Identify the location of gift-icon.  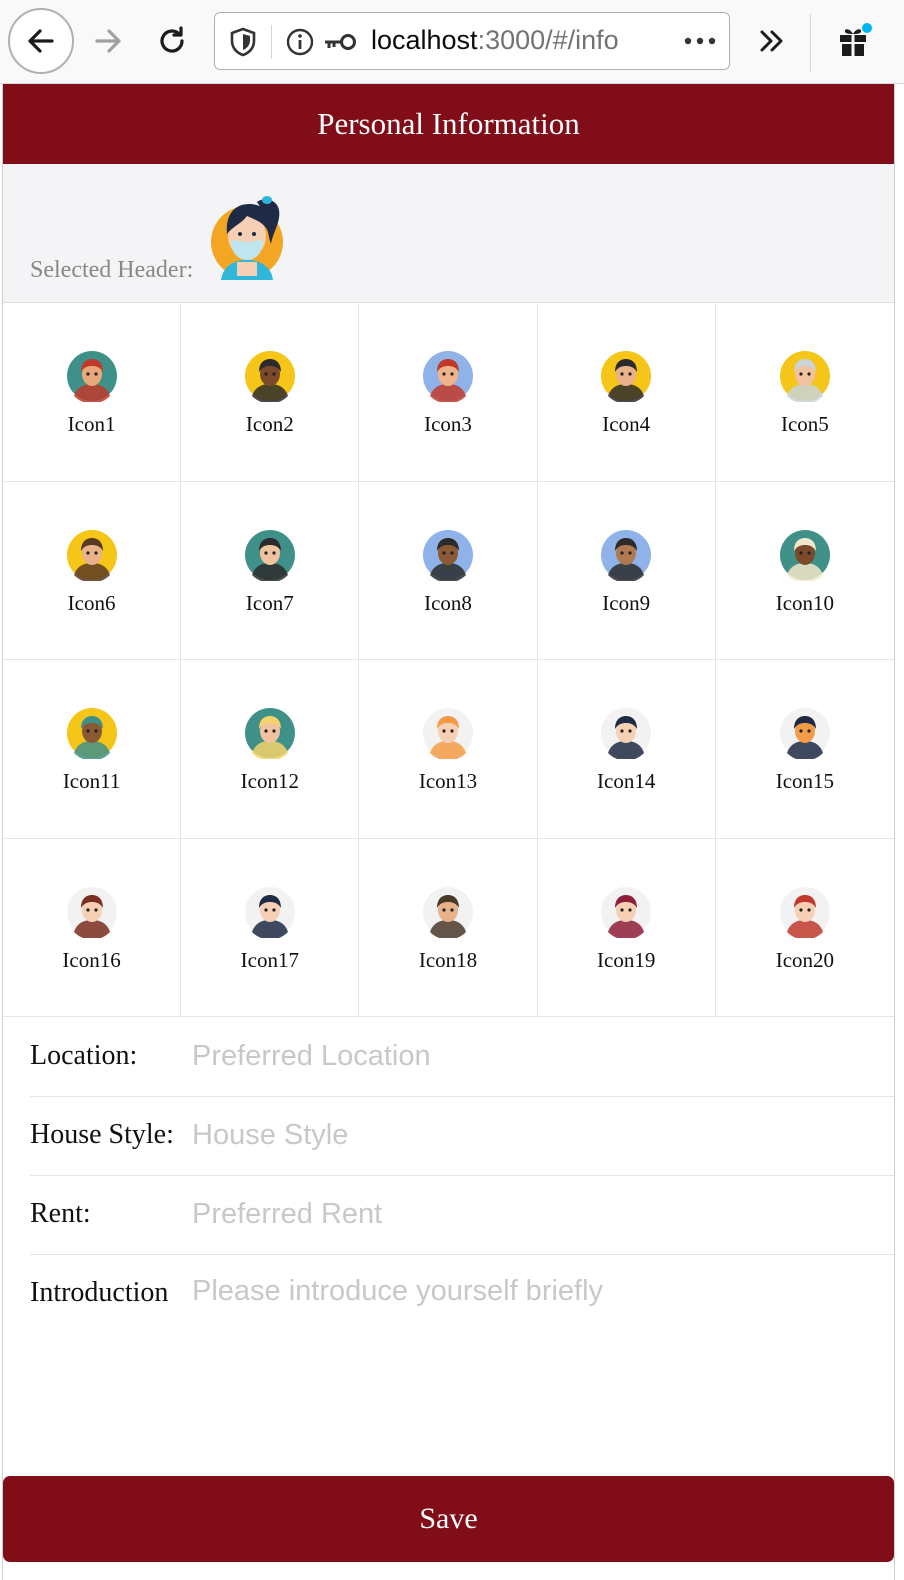
(856, 39).